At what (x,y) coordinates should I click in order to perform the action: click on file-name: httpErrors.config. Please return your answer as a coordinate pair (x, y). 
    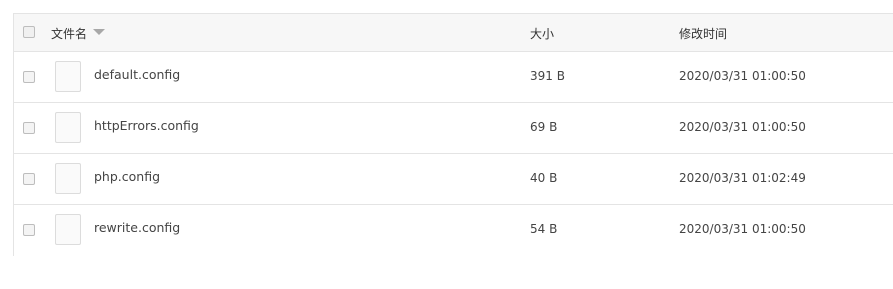
    Looking at the image, I should click on (146, 125).